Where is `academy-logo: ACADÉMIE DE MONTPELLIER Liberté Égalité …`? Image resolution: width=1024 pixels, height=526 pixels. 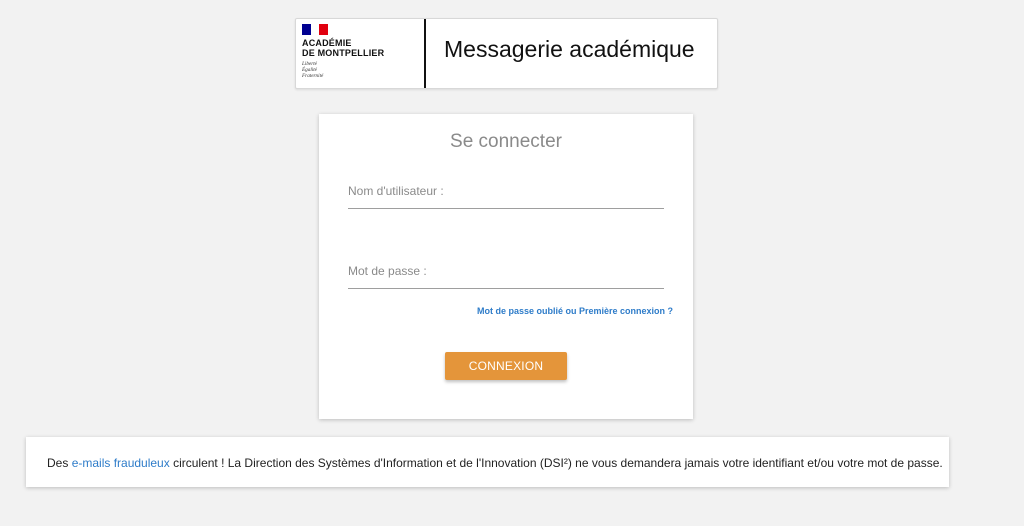
academy-logo: ACADÉMIE DE MONTPELLIER Liberté Égalité … is located at coordinates (362, 55).